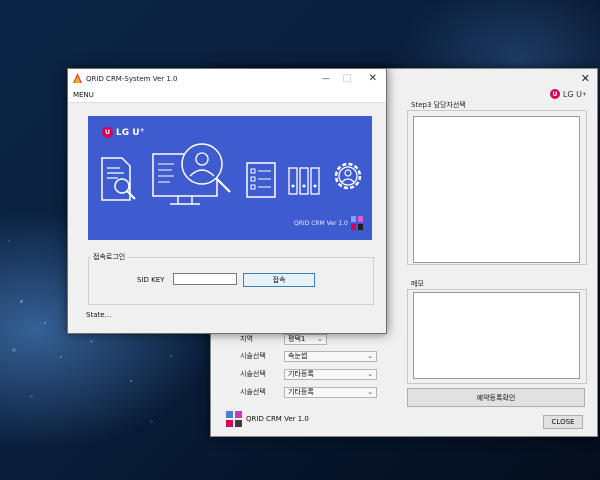 This screenshot has width=600, height=480. I want to click on procedure-select-3: 기타등록 ⌄, so click(330, 392).